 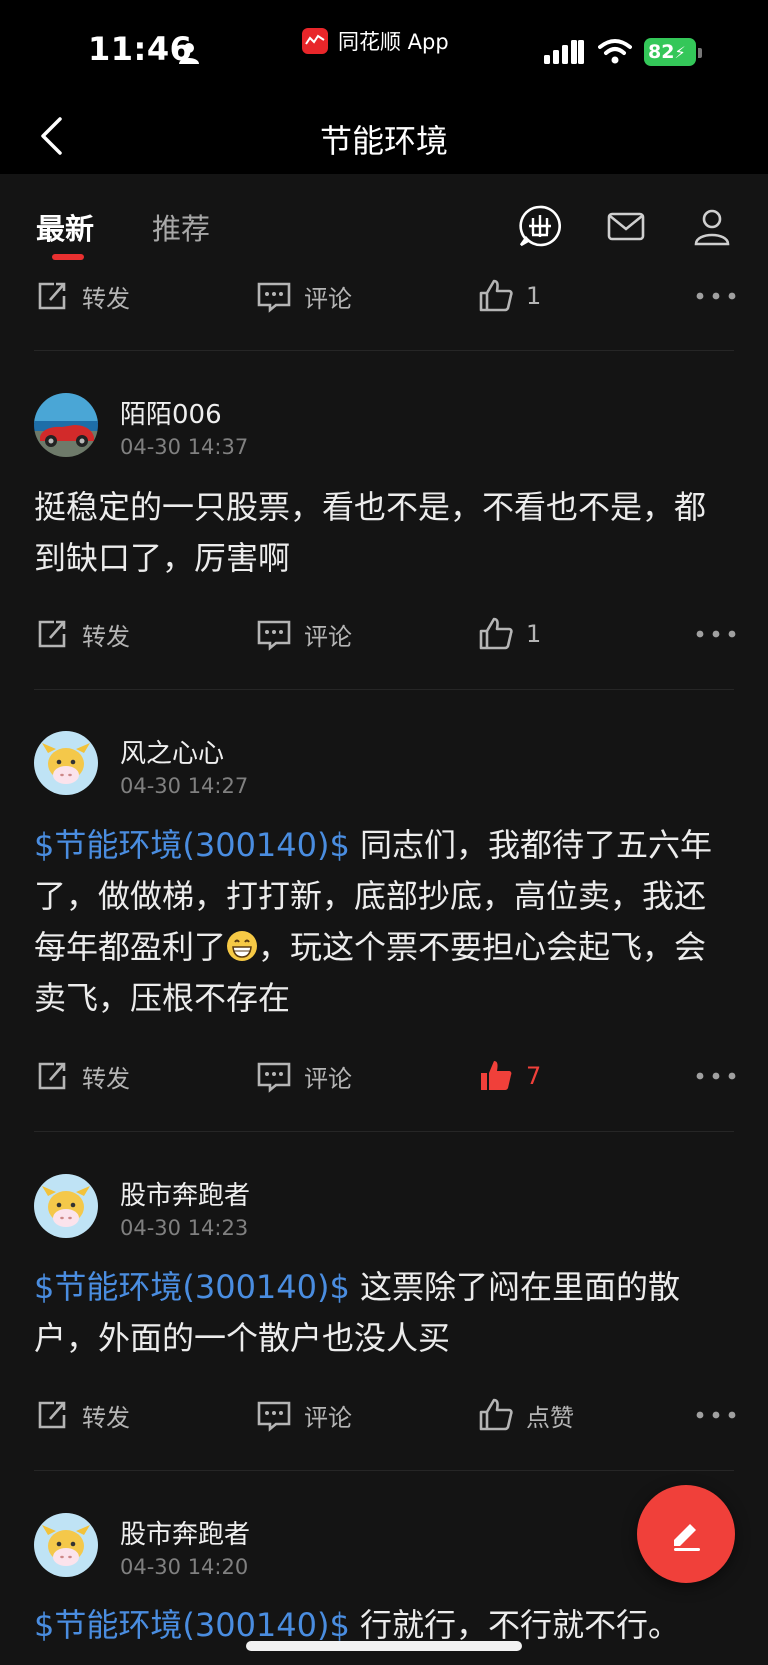 I want to click on home-indicator, so click(x=384, y=1646).